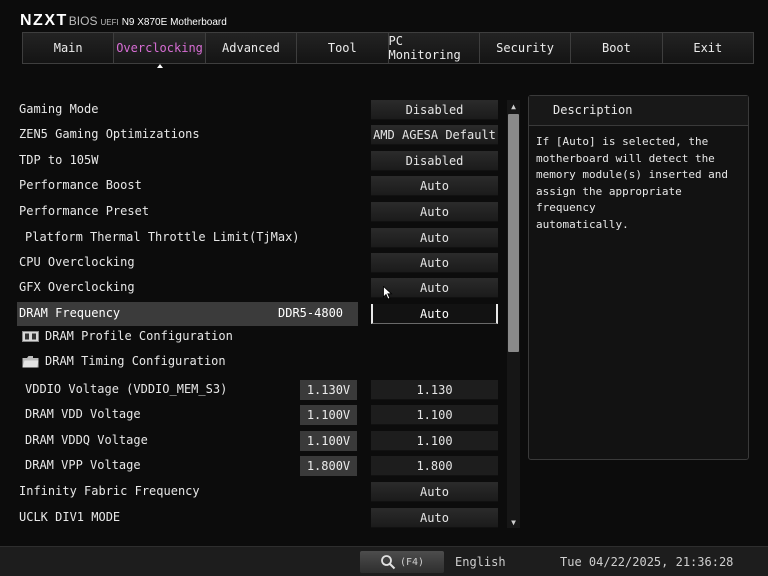 Image resolution: width=768 pixels, height=576 pixels. I want to click on scroll-up-arrow-icon: ▲, so click(513, 106).